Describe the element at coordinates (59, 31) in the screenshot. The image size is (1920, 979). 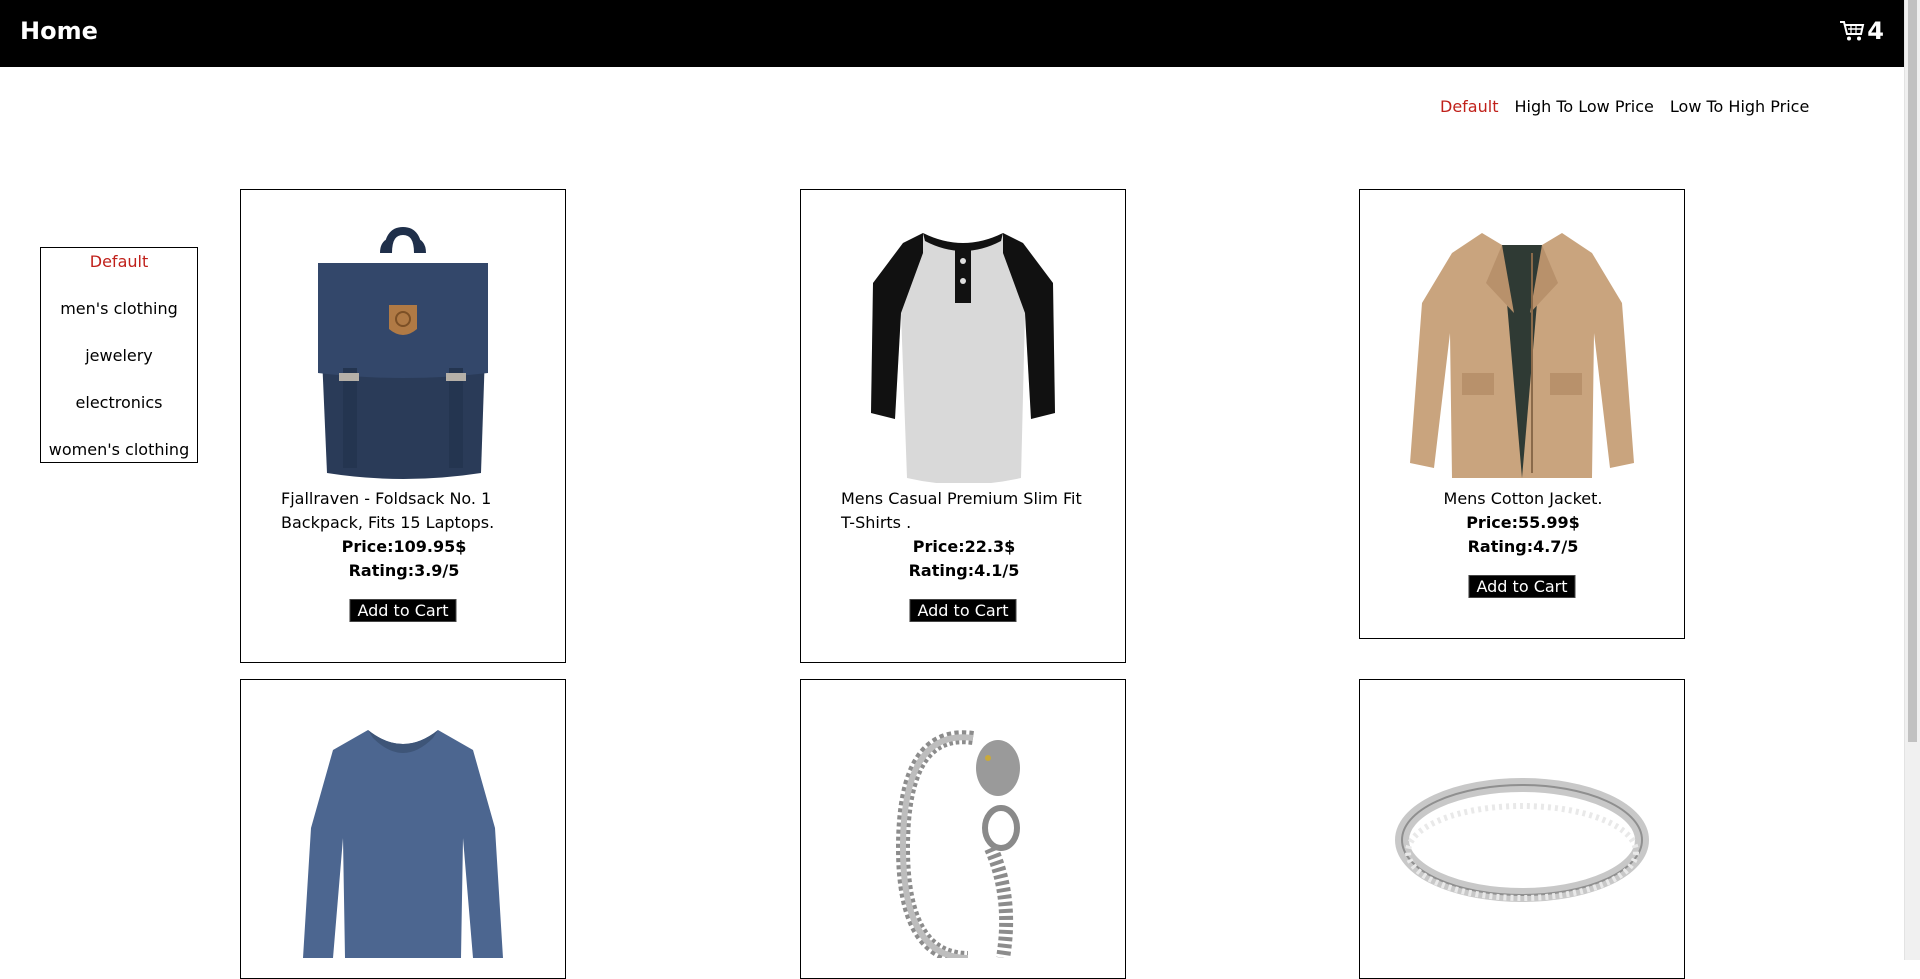
I see `home-link: Home` at that location.